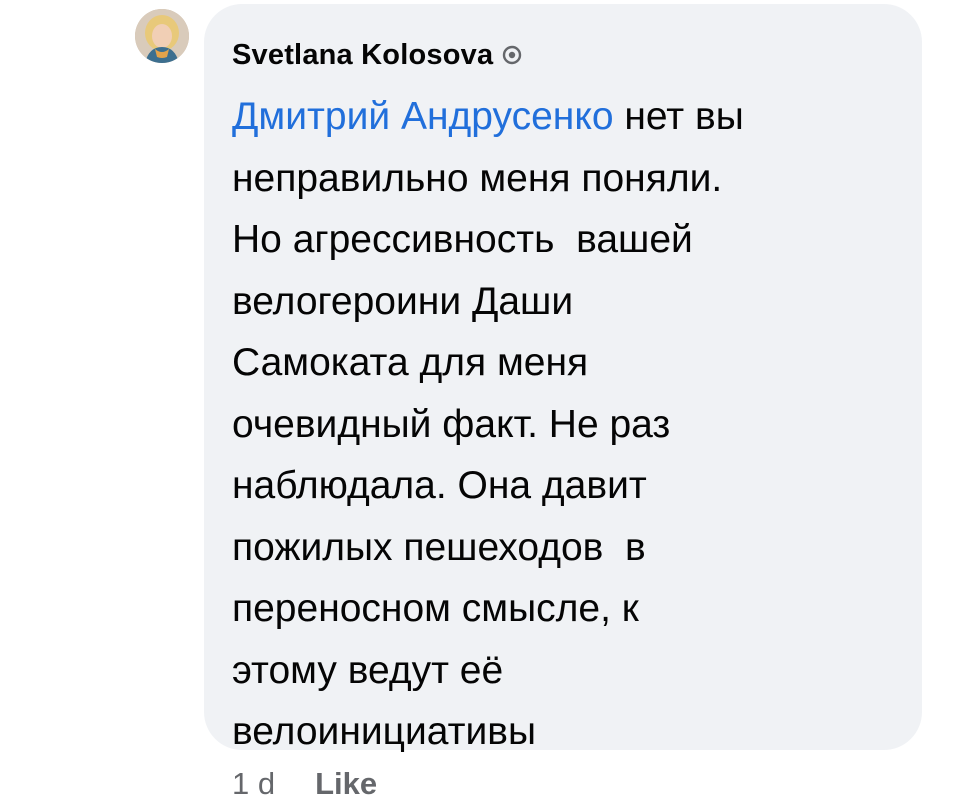 The image size is (955, 799). What do you see at coordinates (477, 178) in the screenshot?
I see `comment-line: неправильно меня поняли.` at bounding box center [477, 178].